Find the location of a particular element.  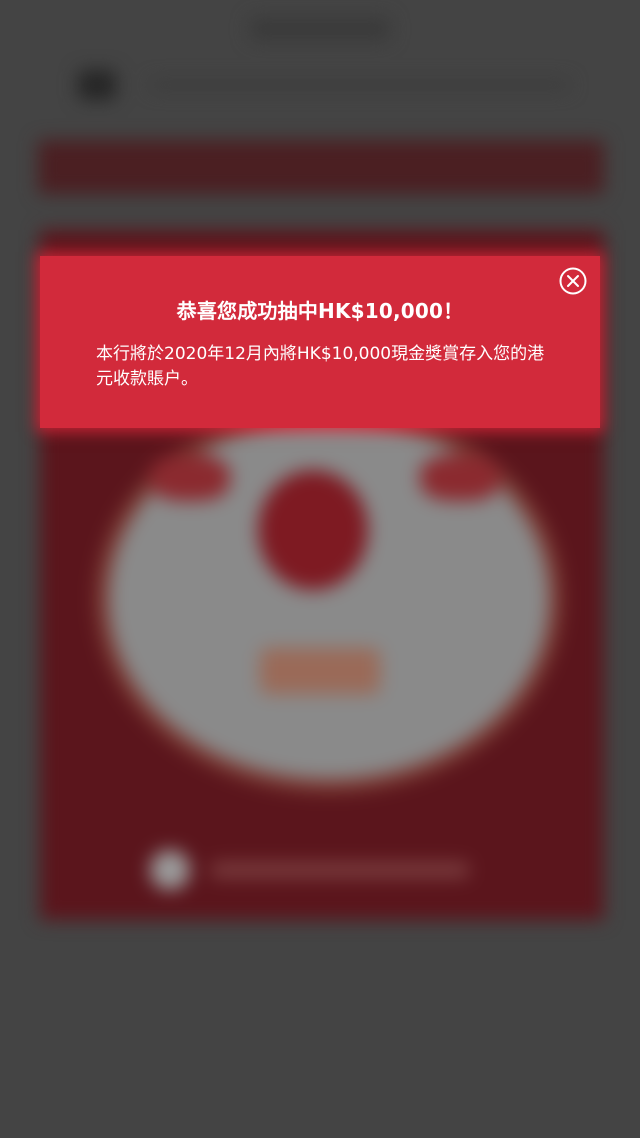

dialog-title: 恭喜您成功抽中HK$10,000！ is located at coordinates (320, 311).